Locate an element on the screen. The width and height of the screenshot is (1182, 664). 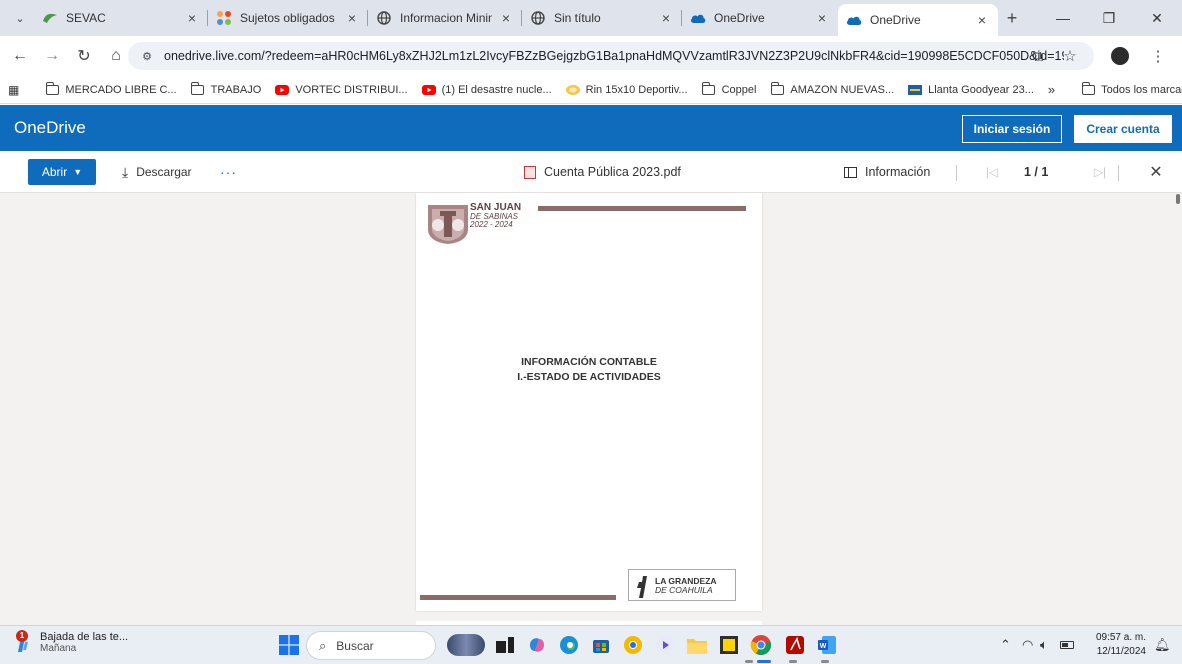
site-settings-icon: ⚙ is located at coordinates (147, 56).